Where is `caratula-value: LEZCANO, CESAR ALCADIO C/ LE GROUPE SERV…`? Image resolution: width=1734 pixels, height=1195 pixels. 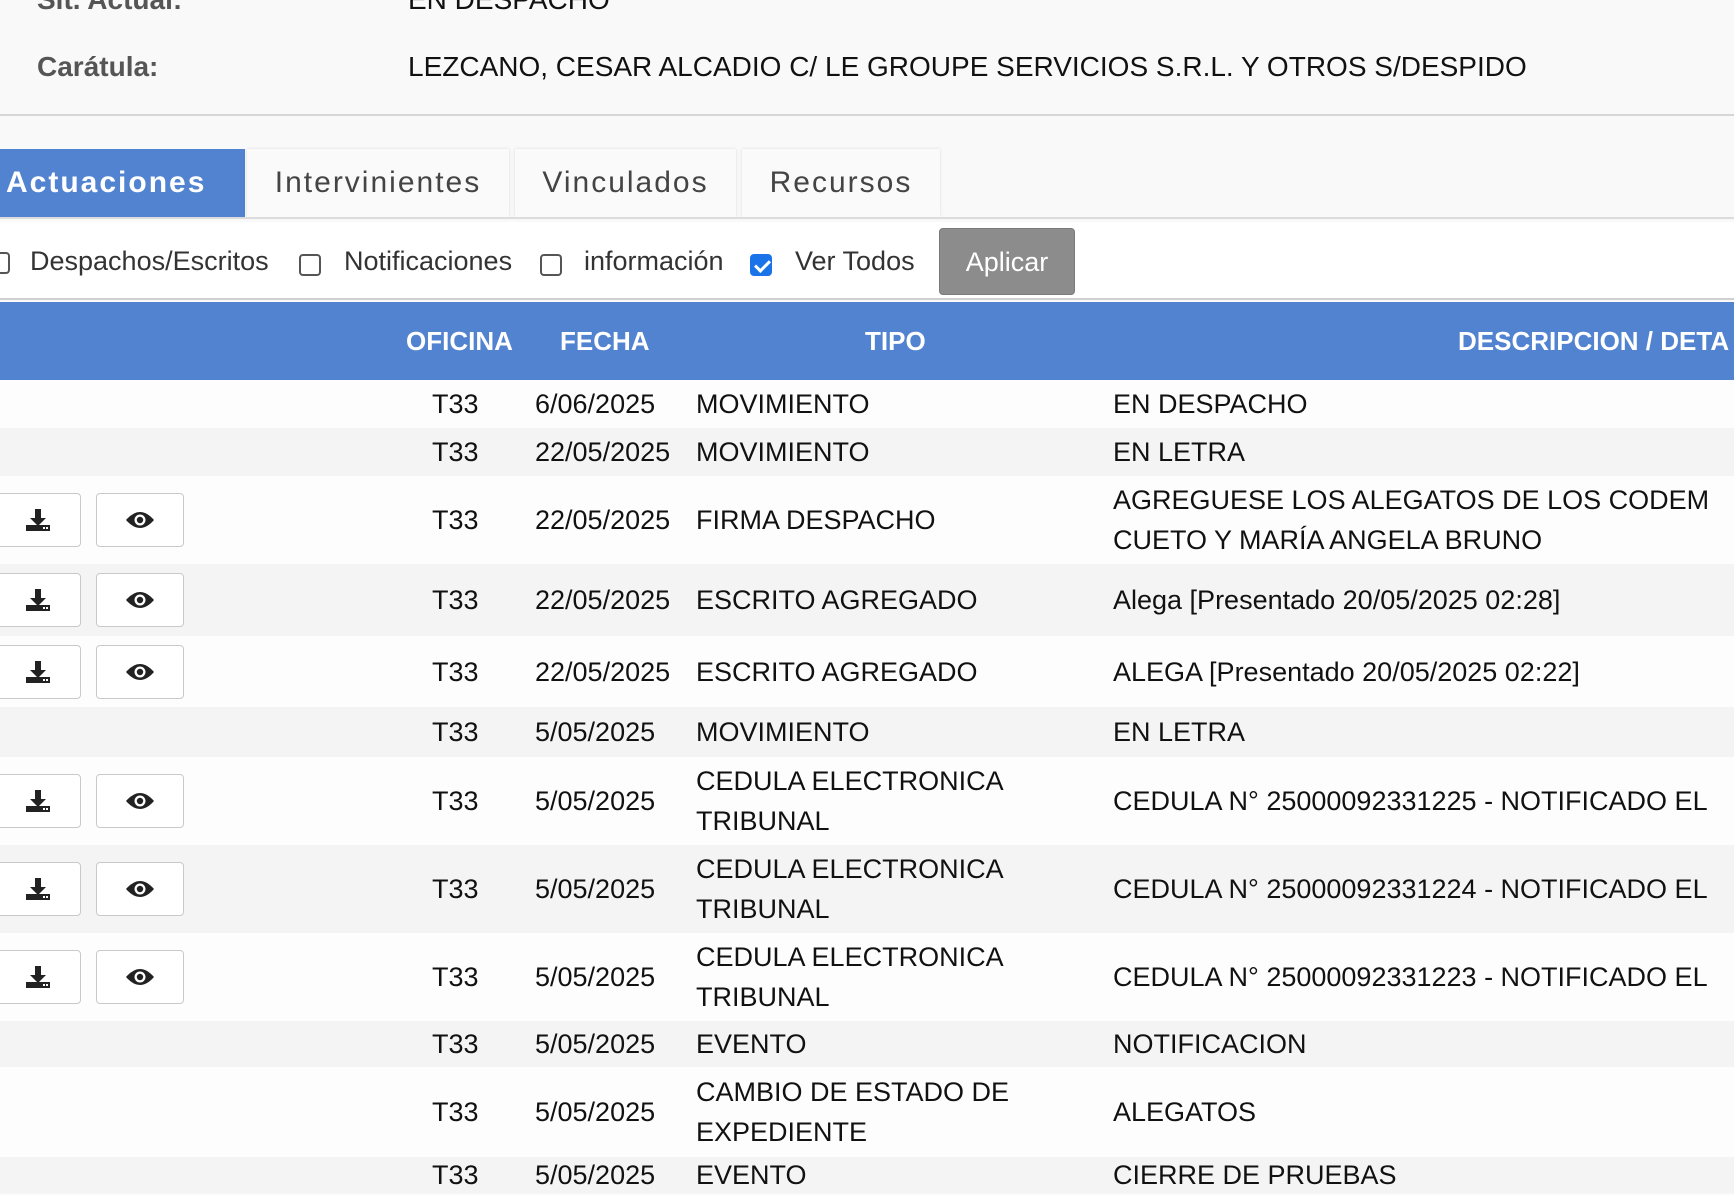 caratula-value: LEZCANO, CESAR ALCADIO C/ LE GROUPE SERV… is located at coordinates (967, 66).